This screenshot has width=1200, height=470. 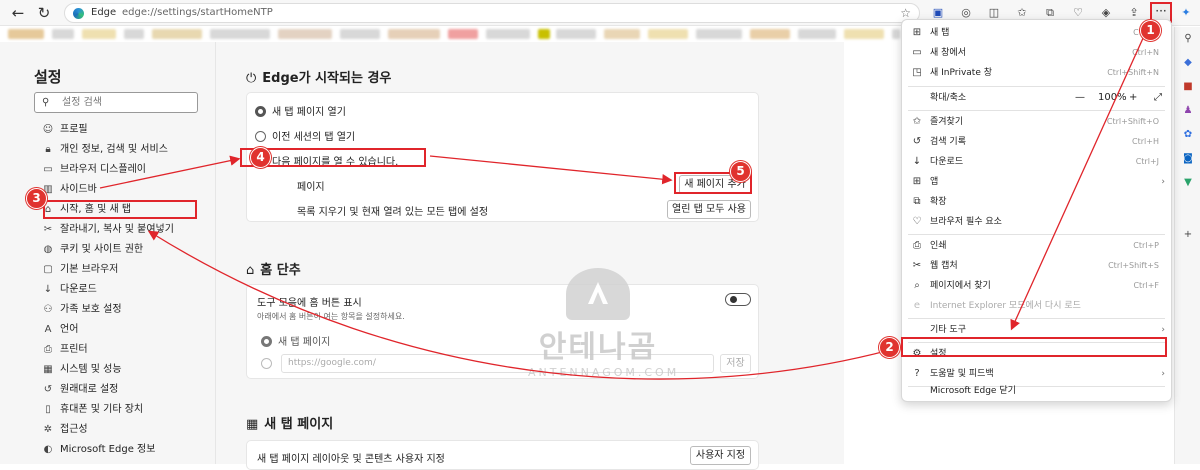 I want to click on step-badge-5: 5, so click(x=740, y=171).